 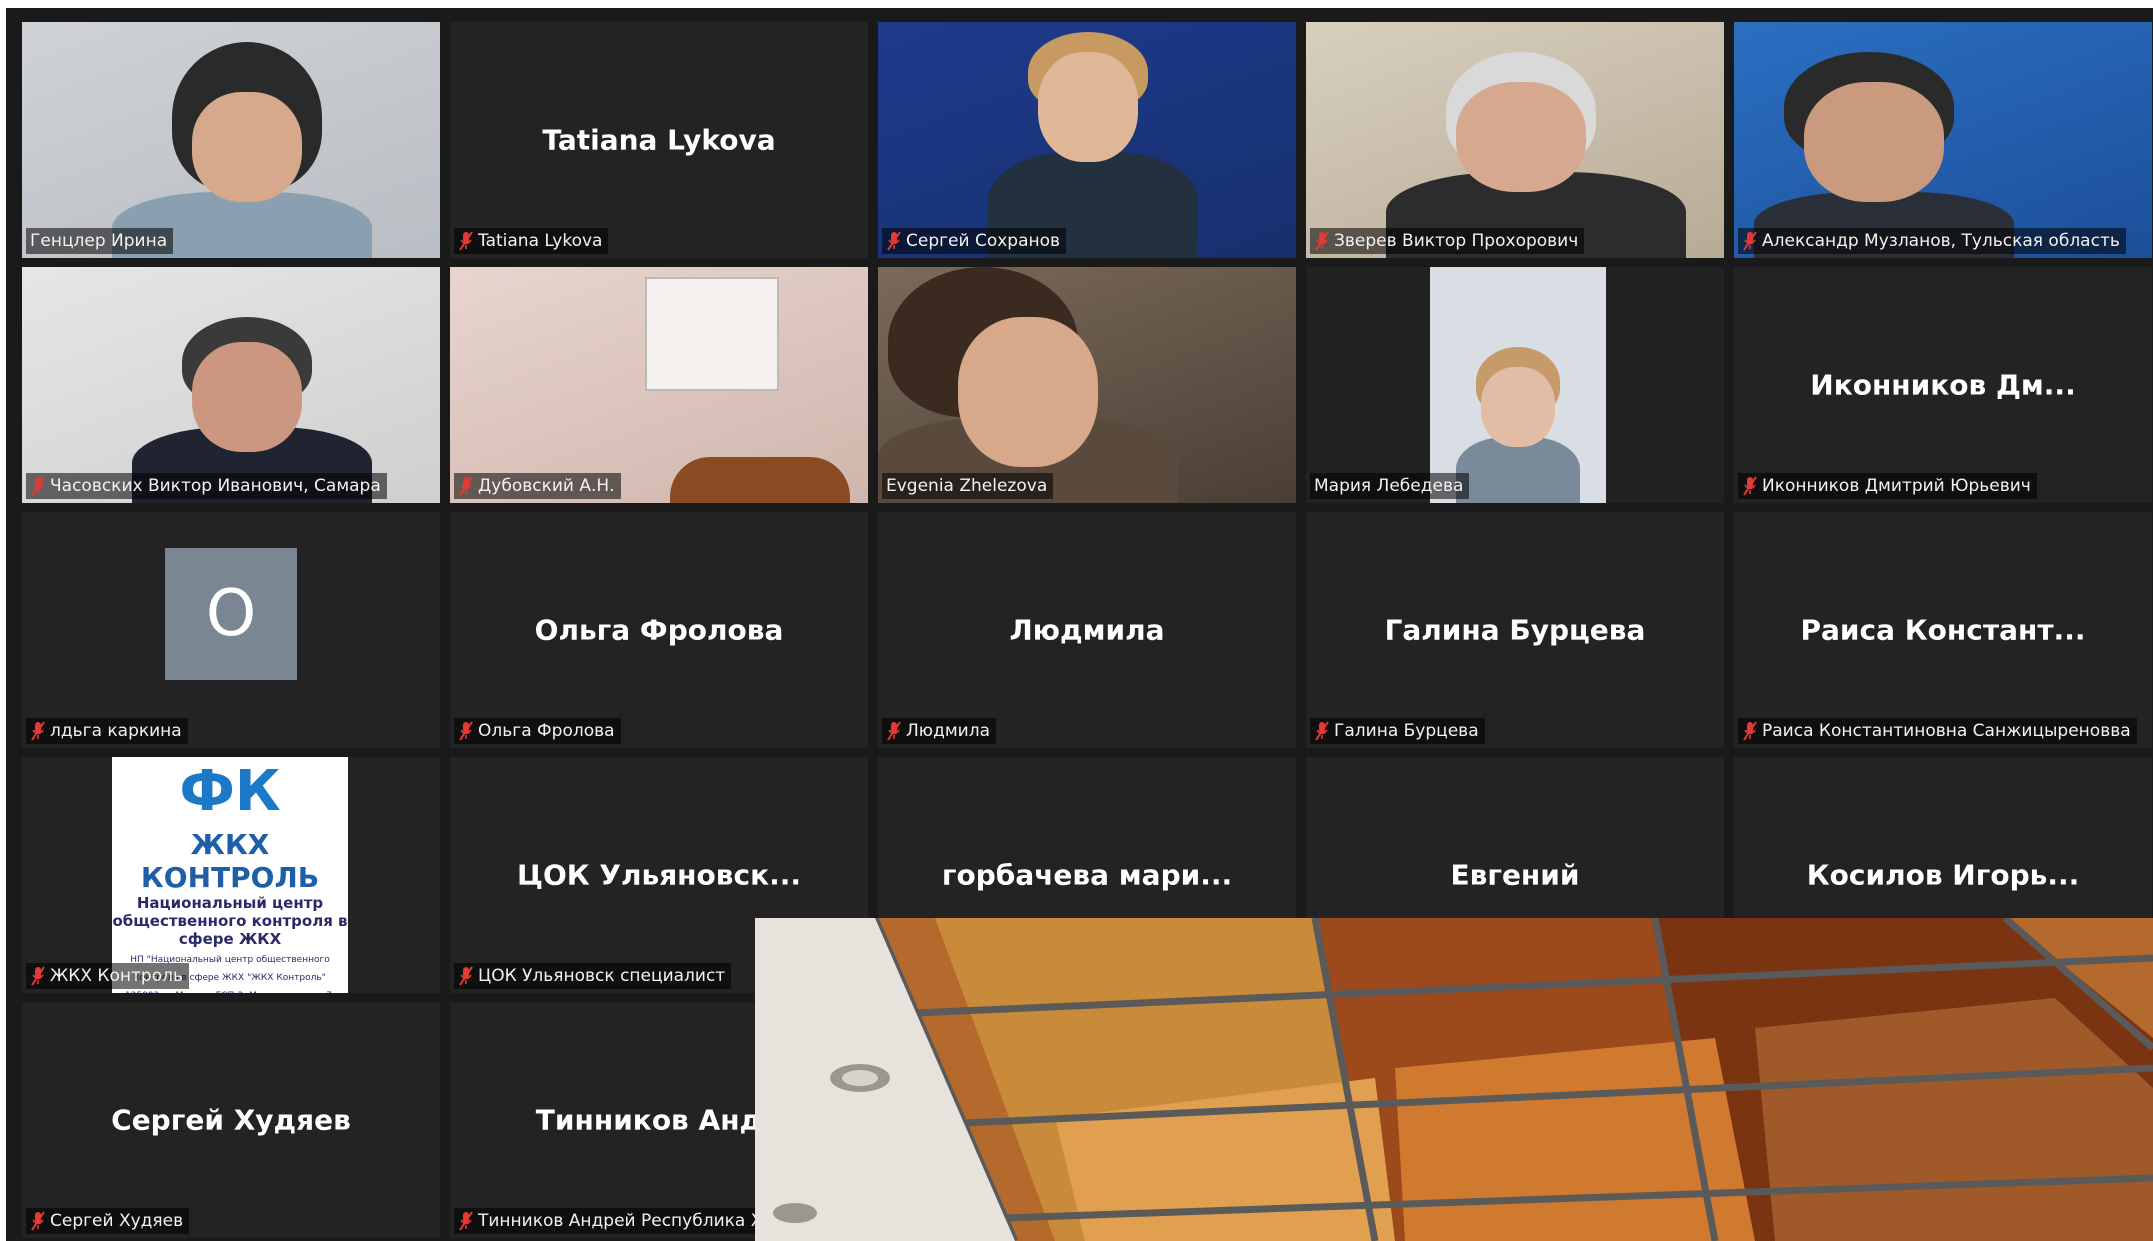 I want to click on participant-tile: Tatiana Lykova Tatiana Lykova, so click(x=659, y=140).